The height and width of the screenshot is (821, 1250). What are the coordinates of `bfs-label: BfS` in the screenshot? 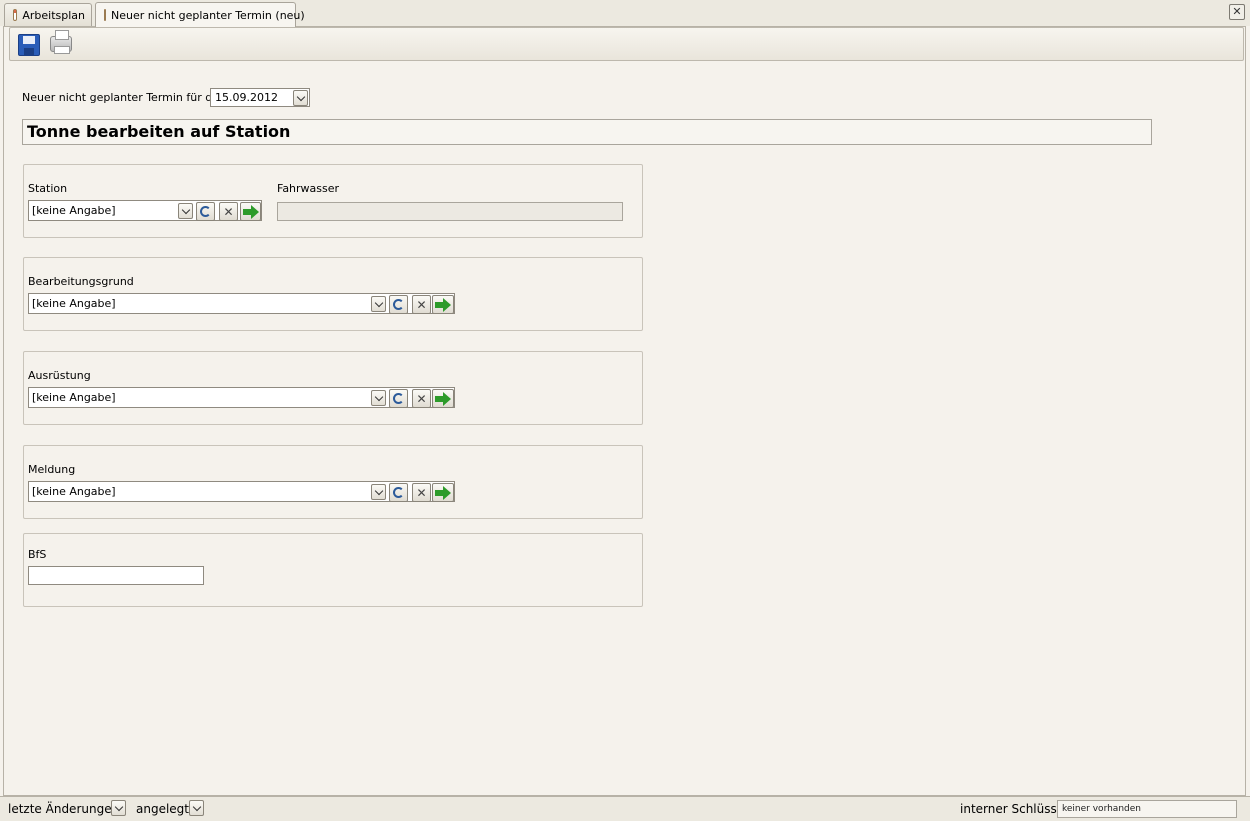 It's located at (37, 554).